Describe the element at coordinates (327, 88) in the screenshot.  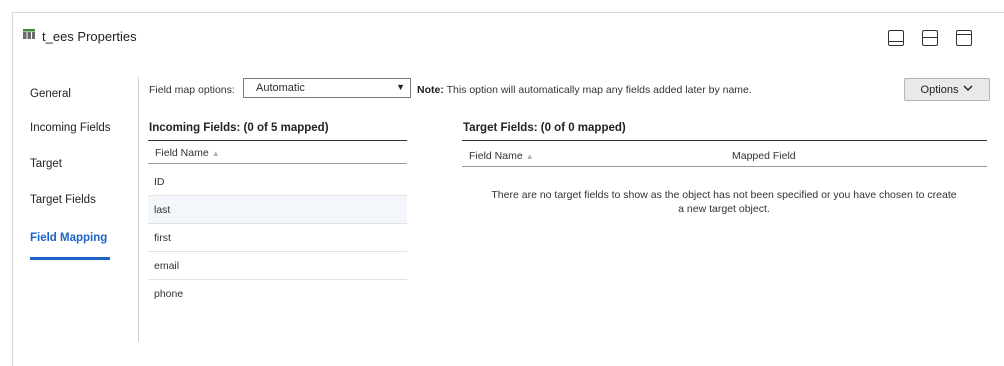
I see `field-map-options-select: Automatic ▼` at that location.